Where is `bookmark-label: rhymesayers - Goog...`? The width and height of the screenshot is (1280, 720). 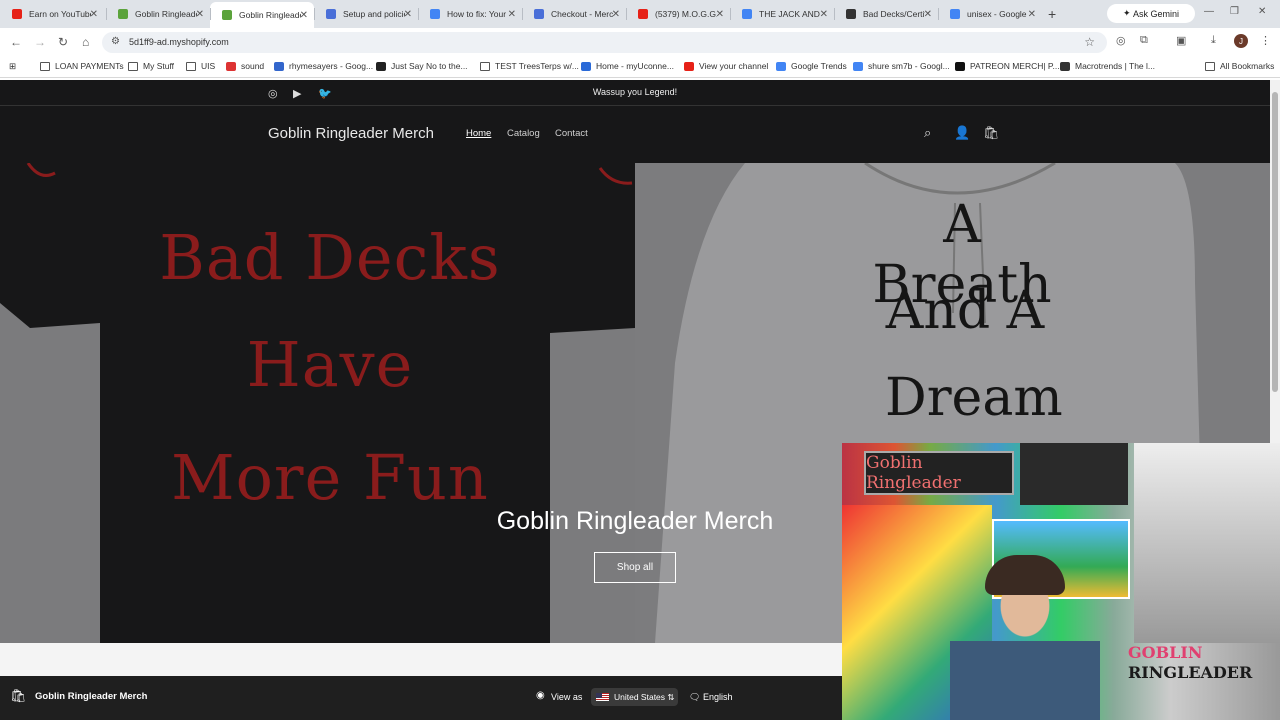
bookmark-label: rhymesayers - Goog... is located at coordinates (331, 66).